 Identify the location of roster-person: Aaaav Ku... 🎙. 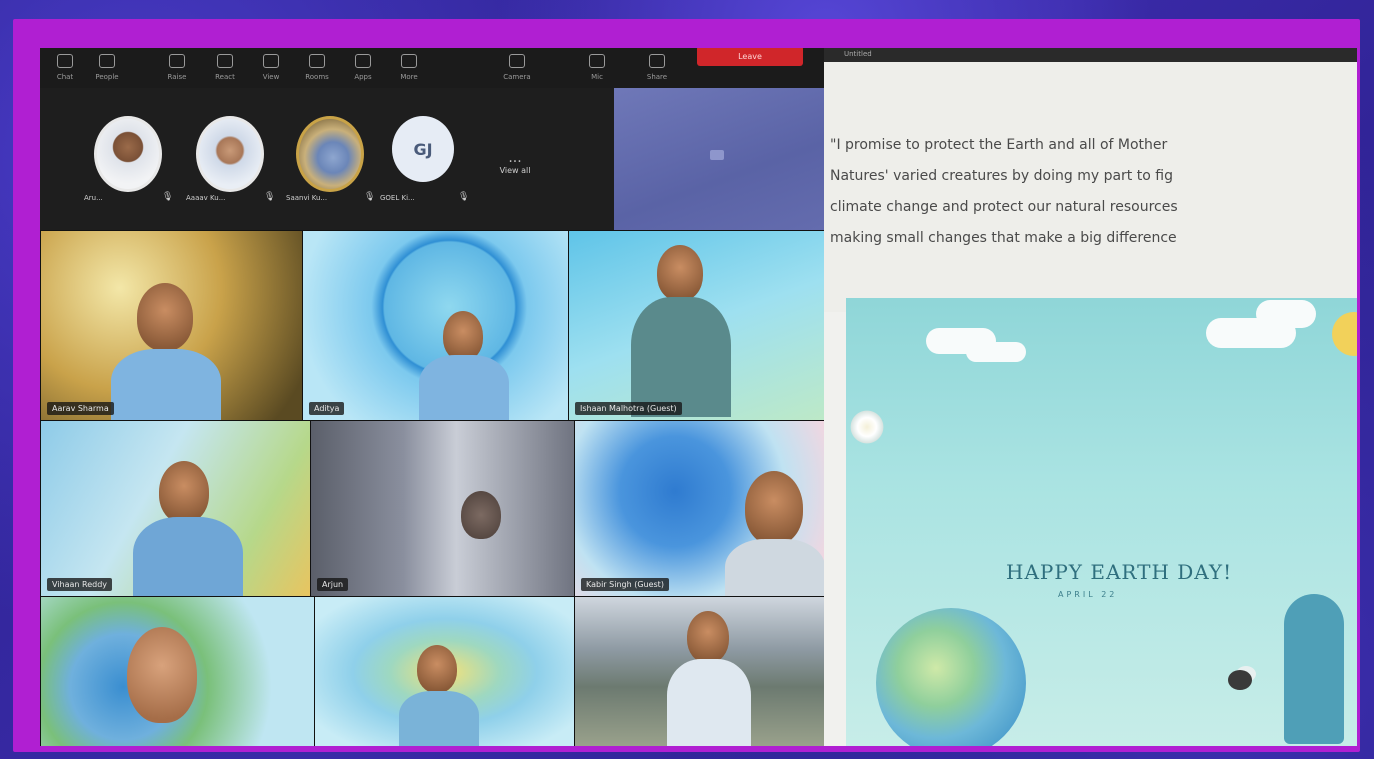
(236, 176).